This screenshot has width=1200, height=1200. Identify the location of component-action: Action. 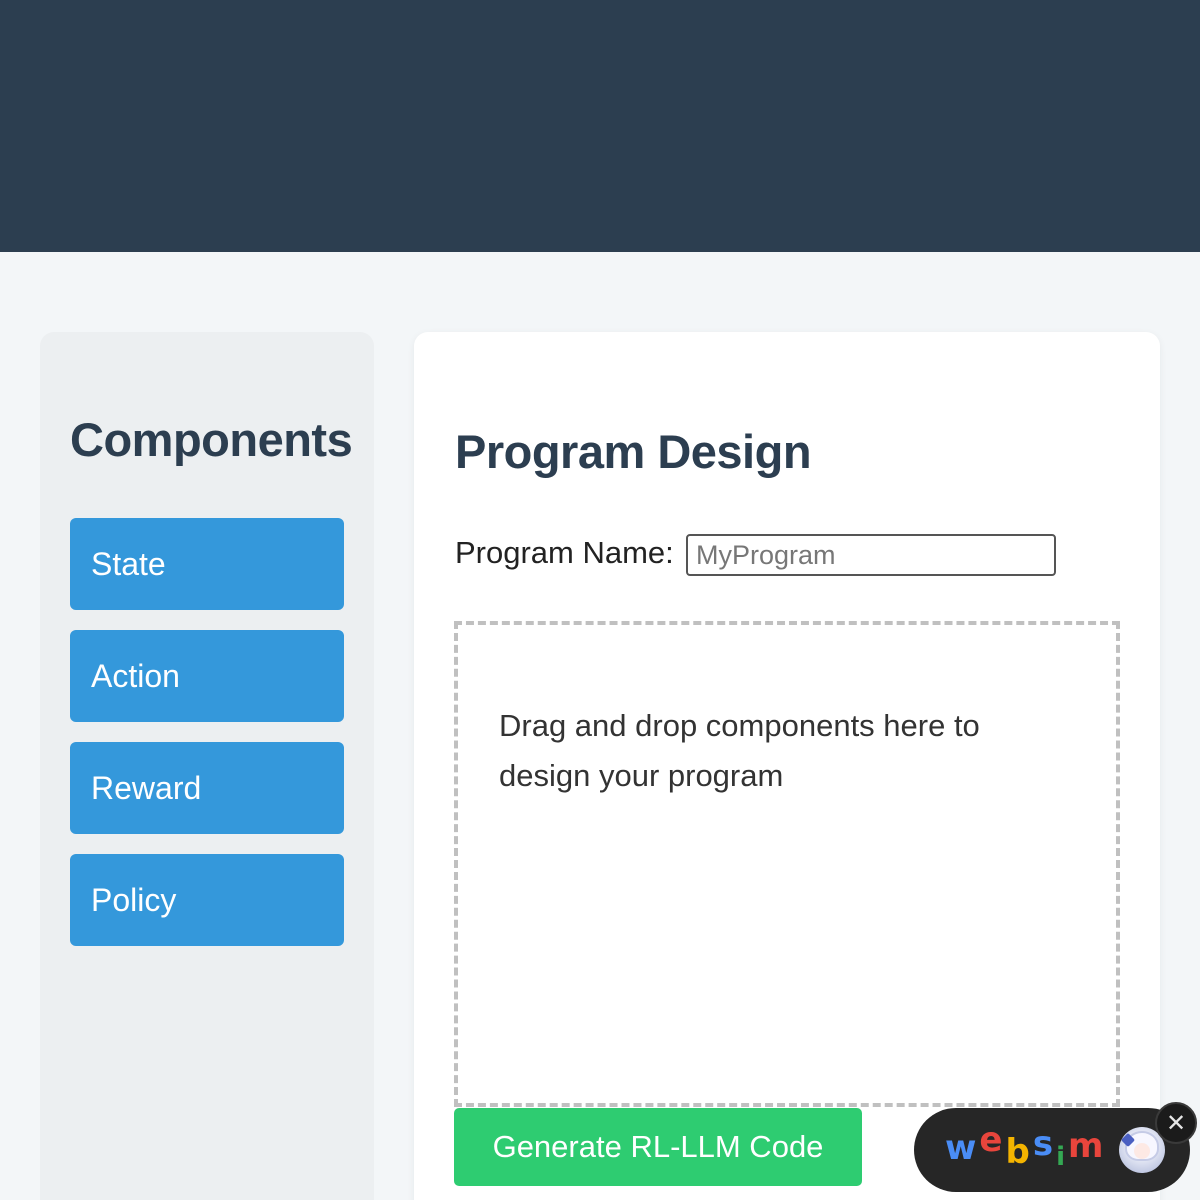
(207, 676).